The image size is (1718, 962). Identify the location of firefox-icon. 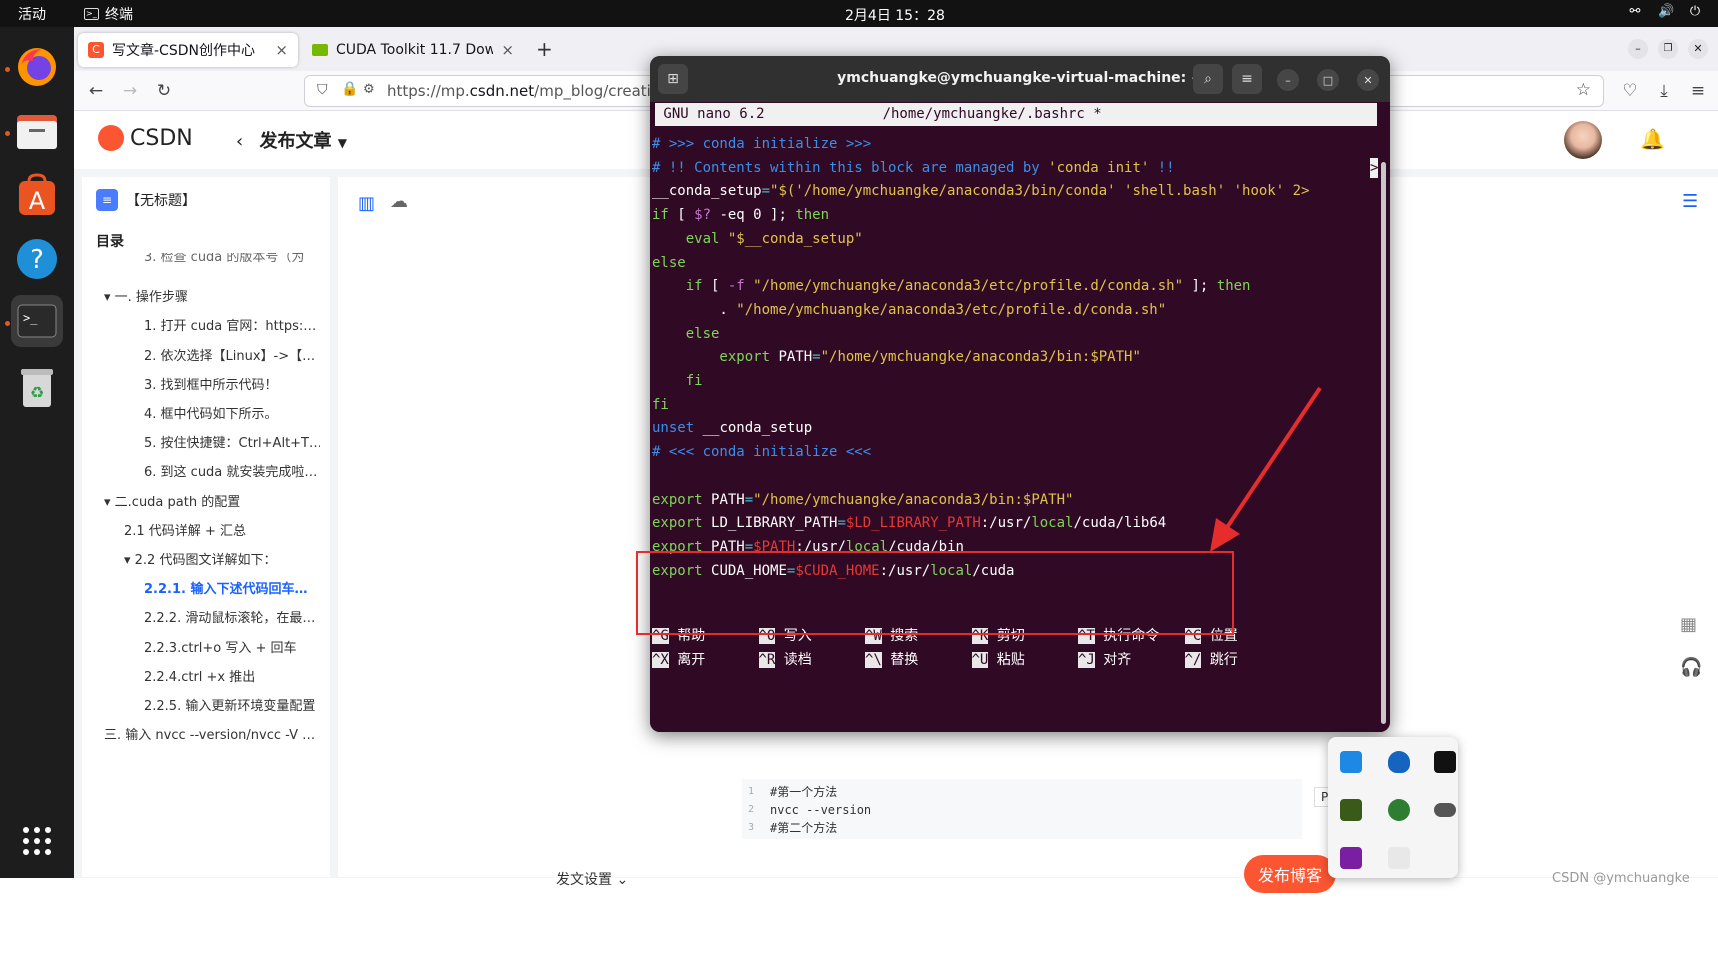
(37, 67).